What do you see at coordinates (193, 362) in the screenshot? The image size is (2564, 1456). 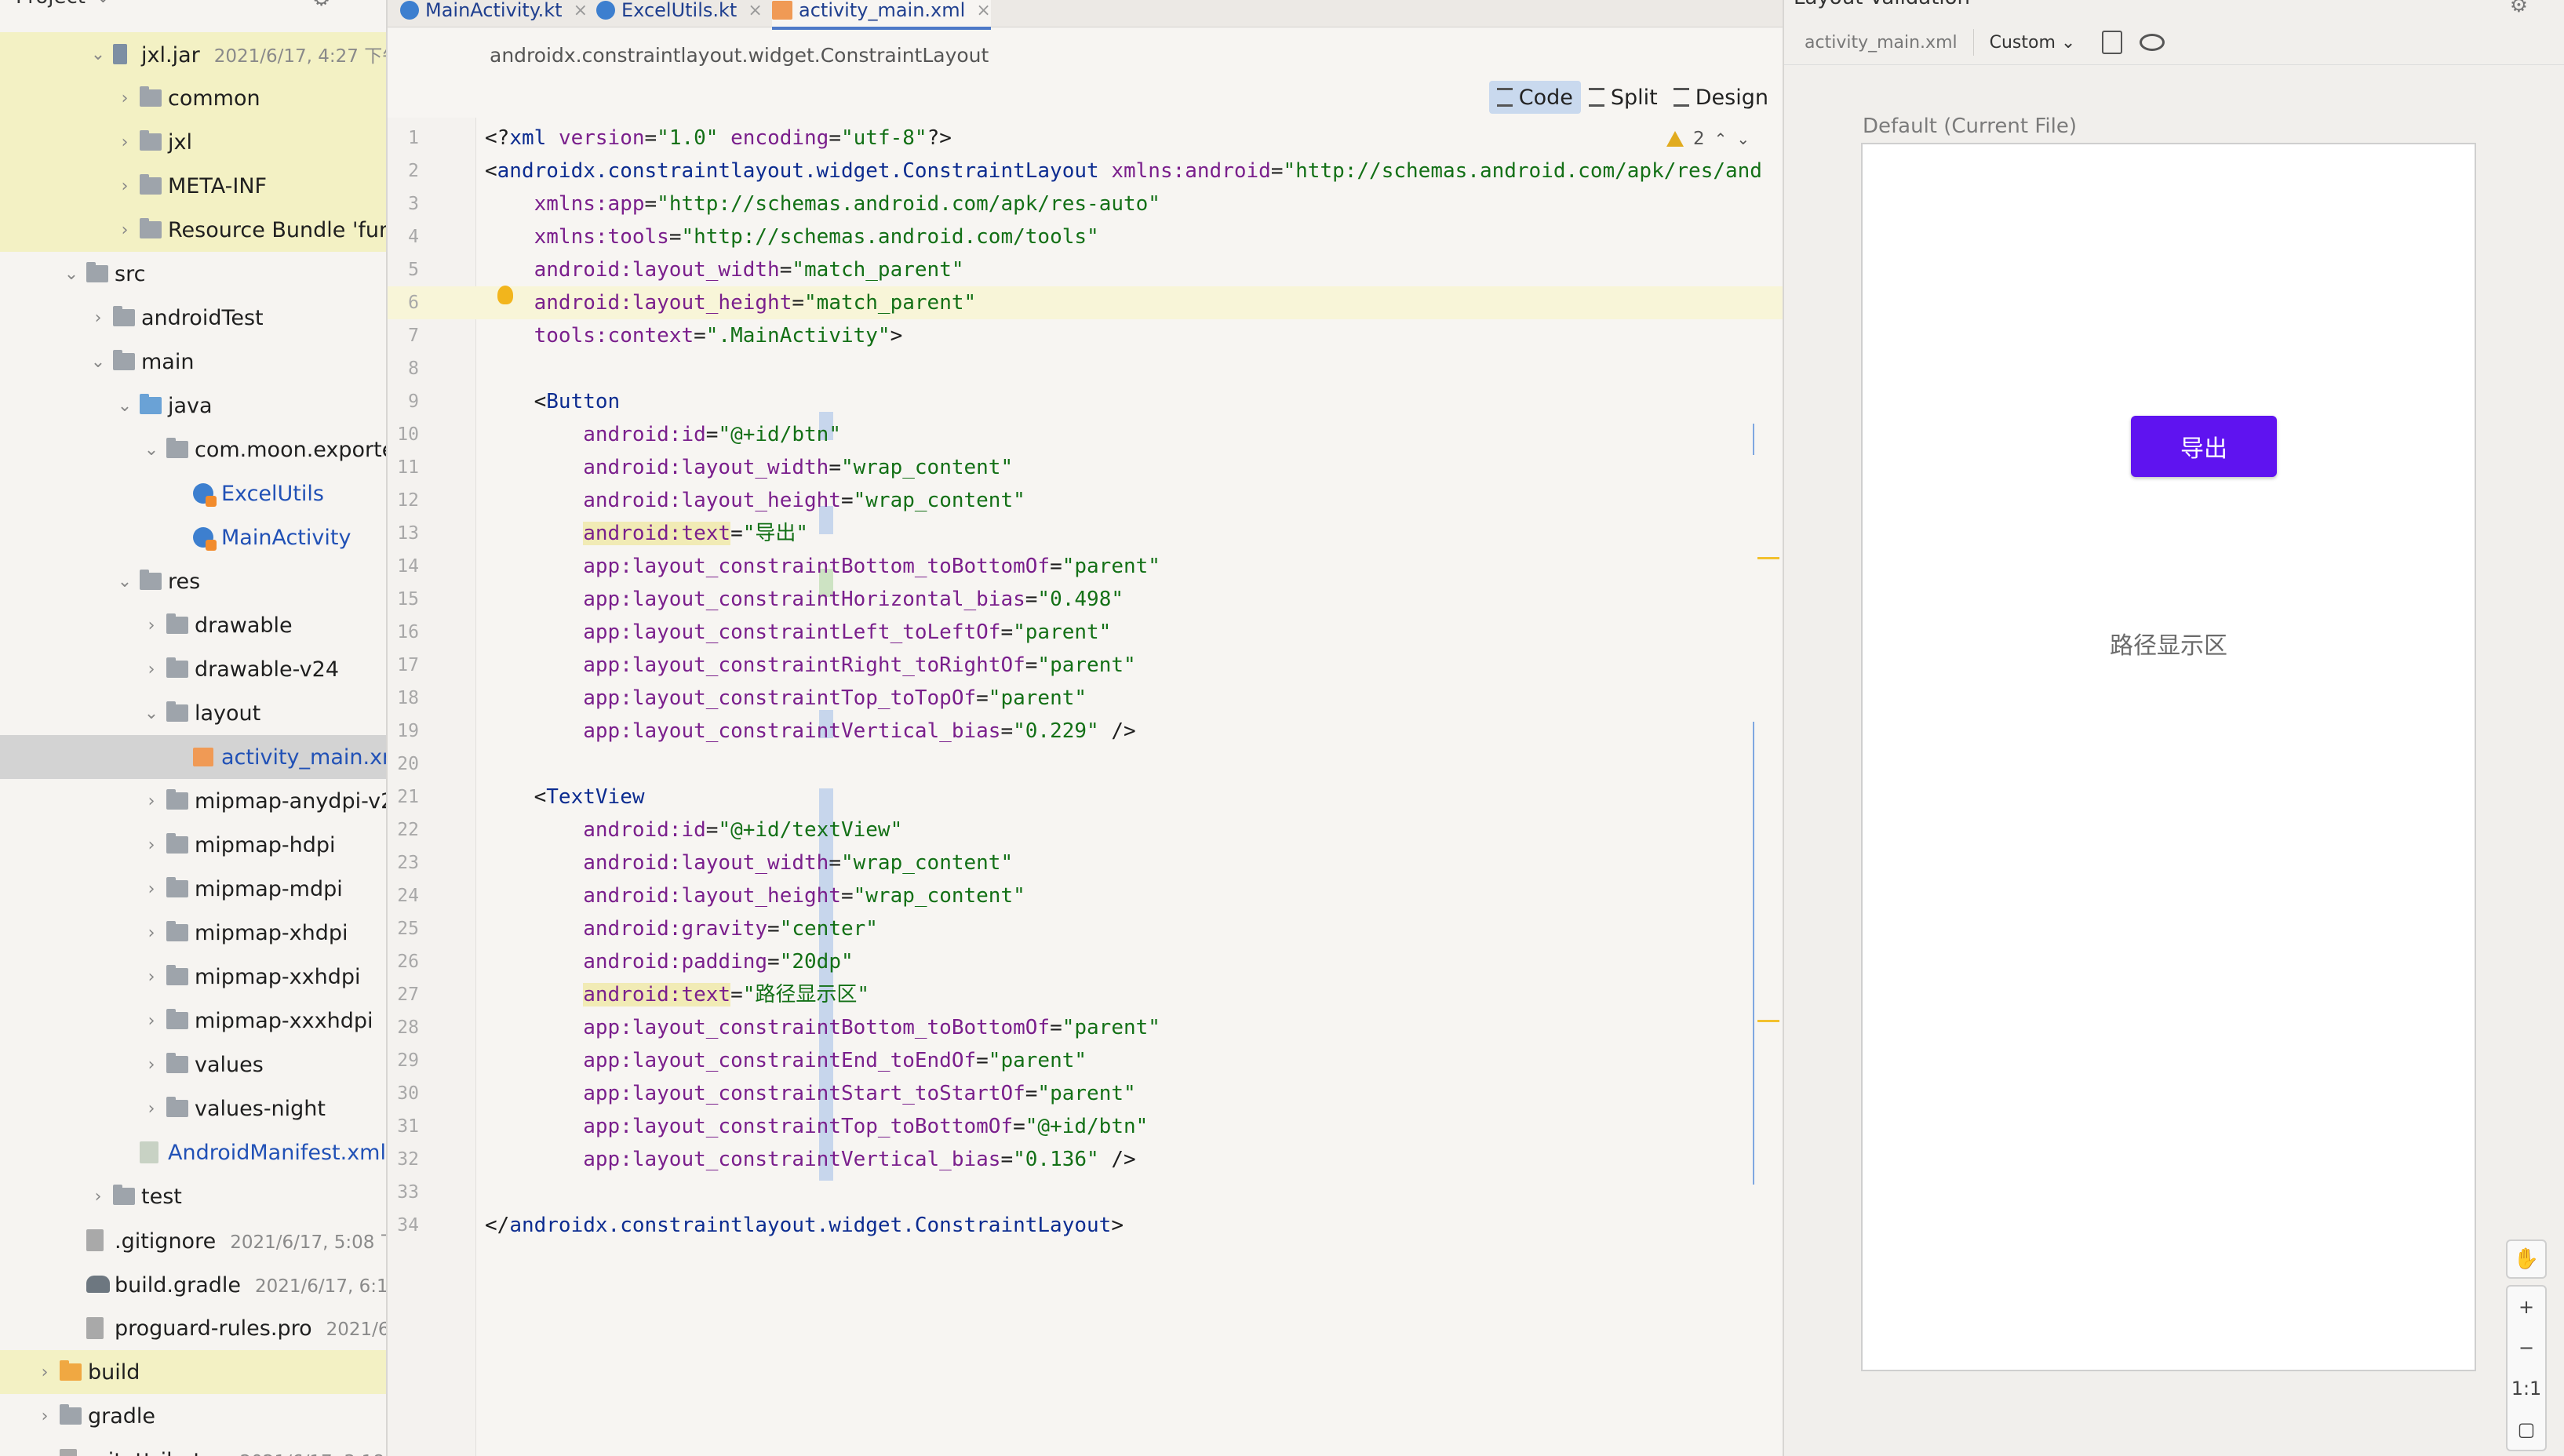 I see `tree-item: ⌄ main` at bounding box center [193, 362].